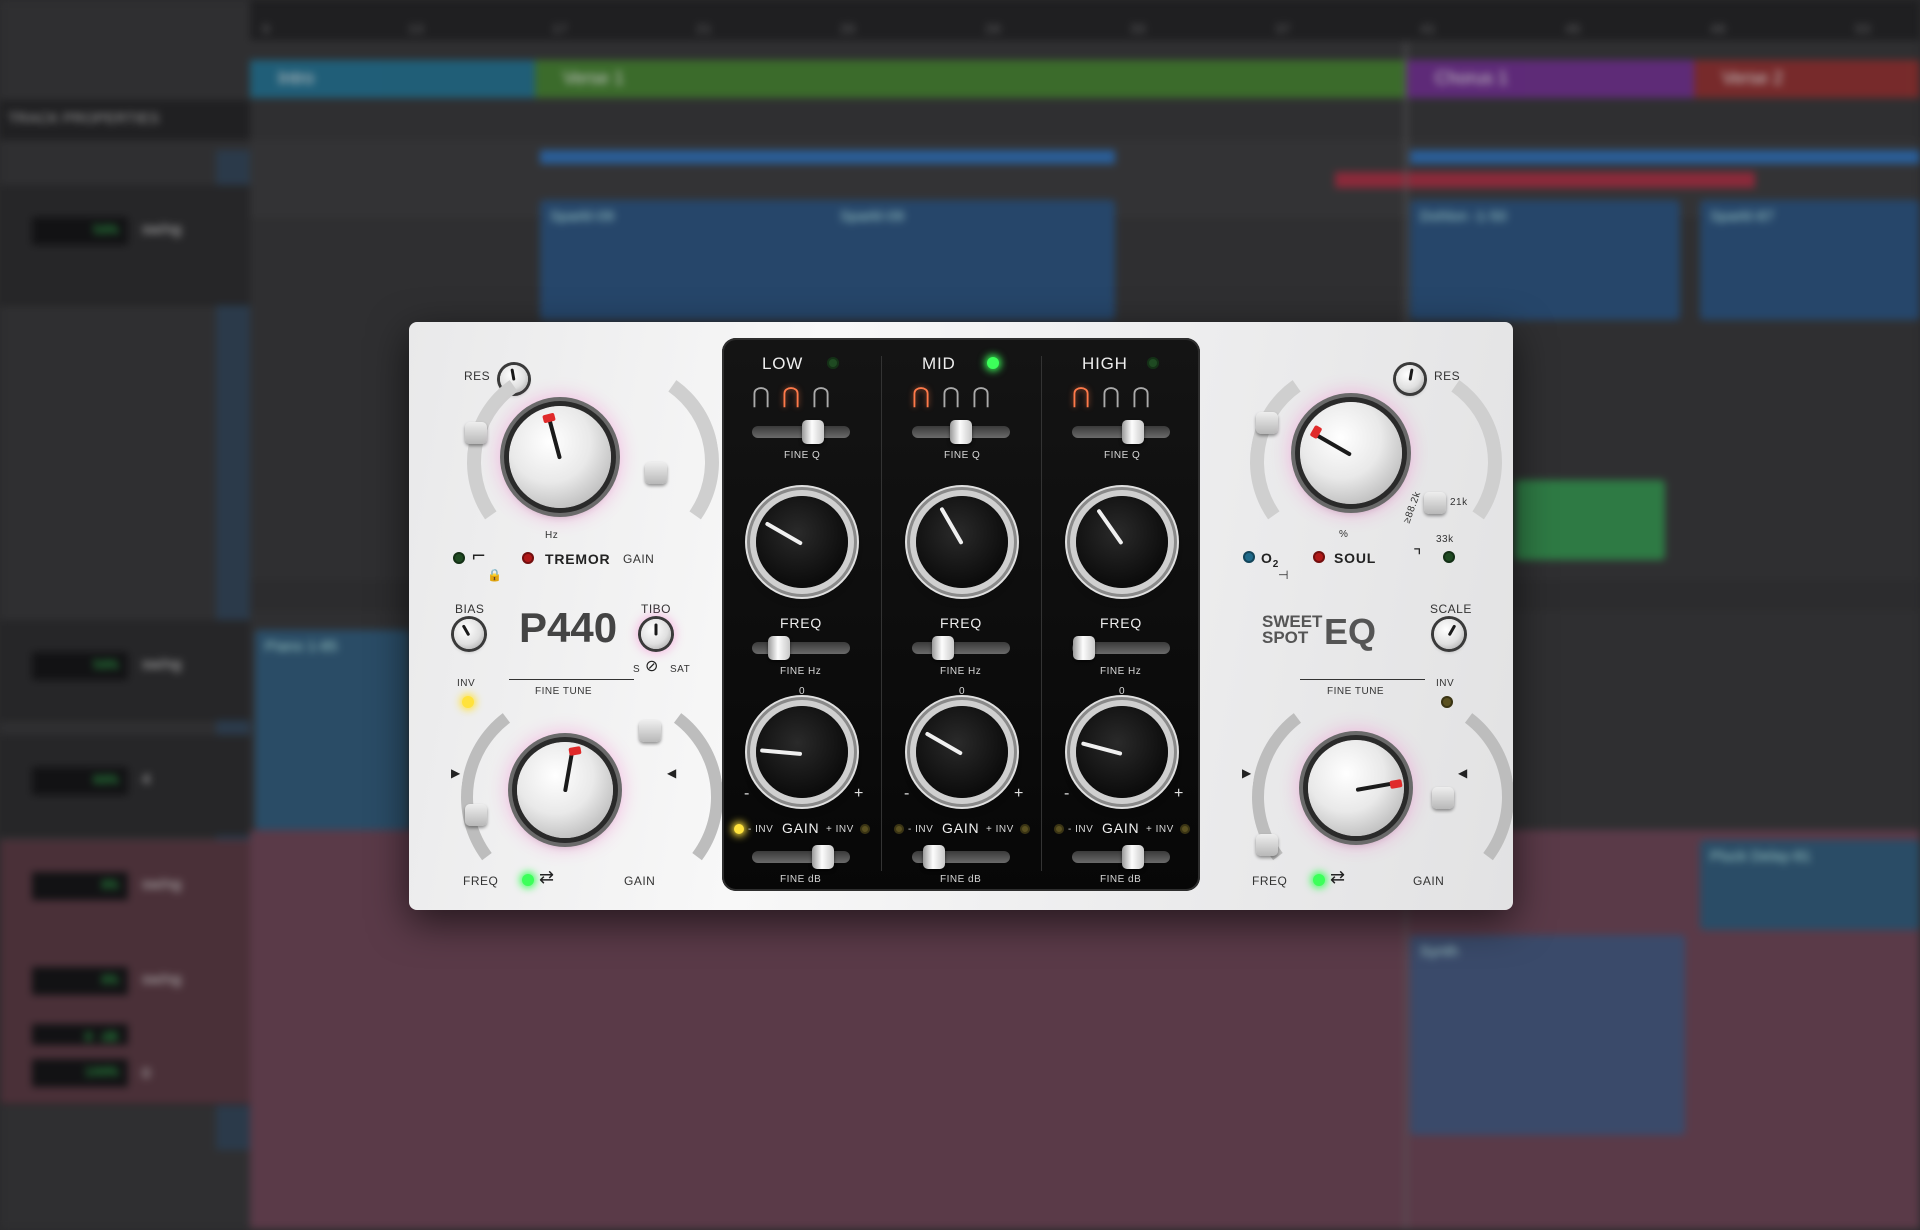 The image size is (1920, 1230). I want to click on clip, so click(1590, 520).